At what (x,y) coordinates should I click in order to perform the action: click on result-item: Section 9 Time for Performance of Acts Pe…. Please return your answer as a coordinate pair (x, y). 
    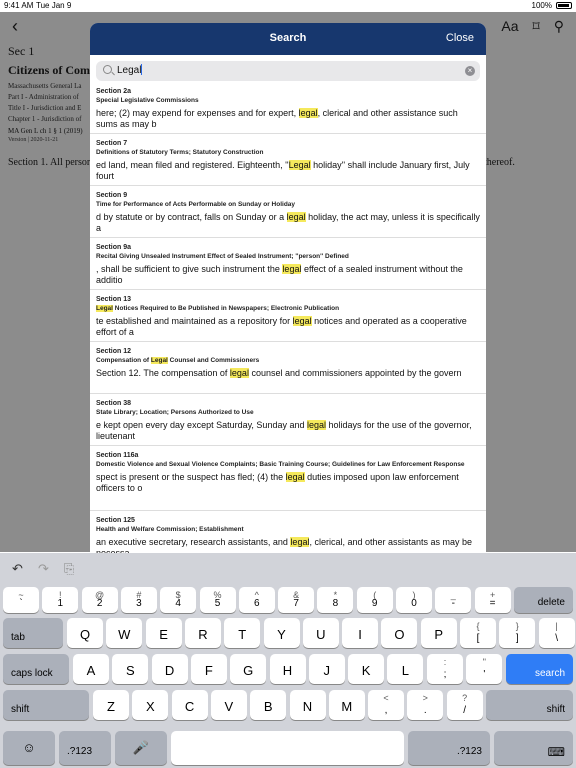
    Looking at the image, I should click on (288, 212).